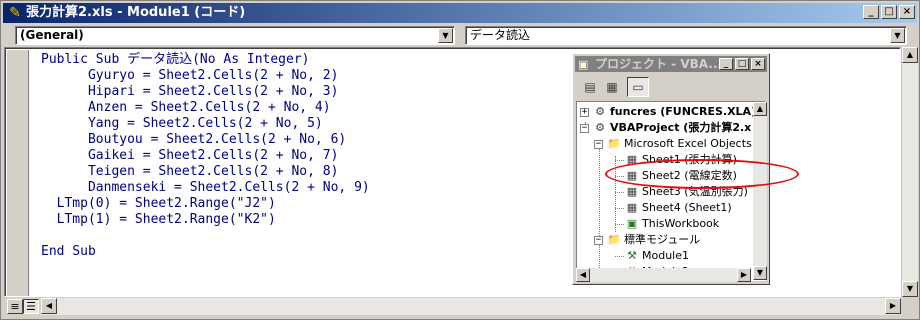 This screenshot has width=920, height=320. What do you see at coordinates (49, 306) in the screenshot?
I see `scroll-left-icon: ◀` at bounding box center [49, 306].